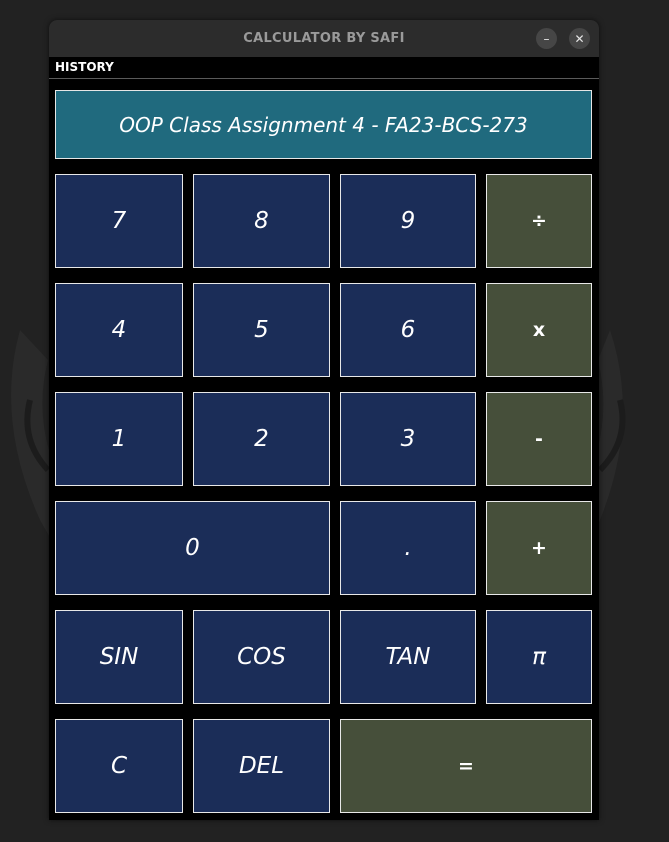 The height and width of the screenshot is (842, 669). Describe the element at coordinates (408, 330) in the screenshot. I see `digit-6-button: 6` at that location.